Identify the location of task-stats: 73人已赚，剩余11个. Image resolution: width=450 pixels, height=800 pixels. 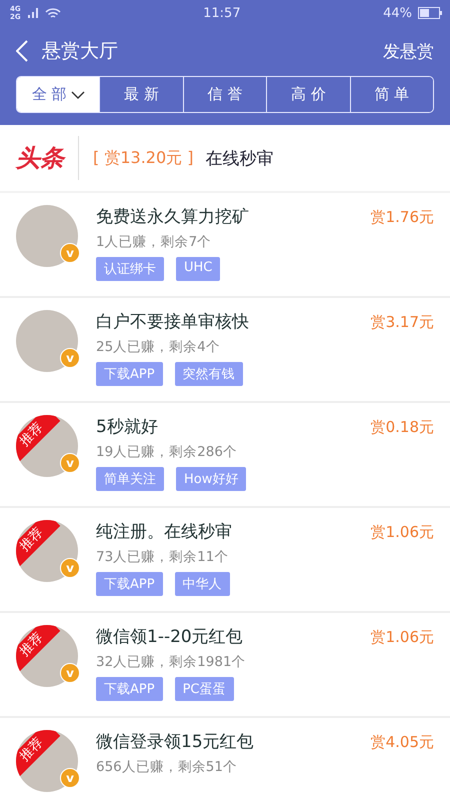
(163, 557).